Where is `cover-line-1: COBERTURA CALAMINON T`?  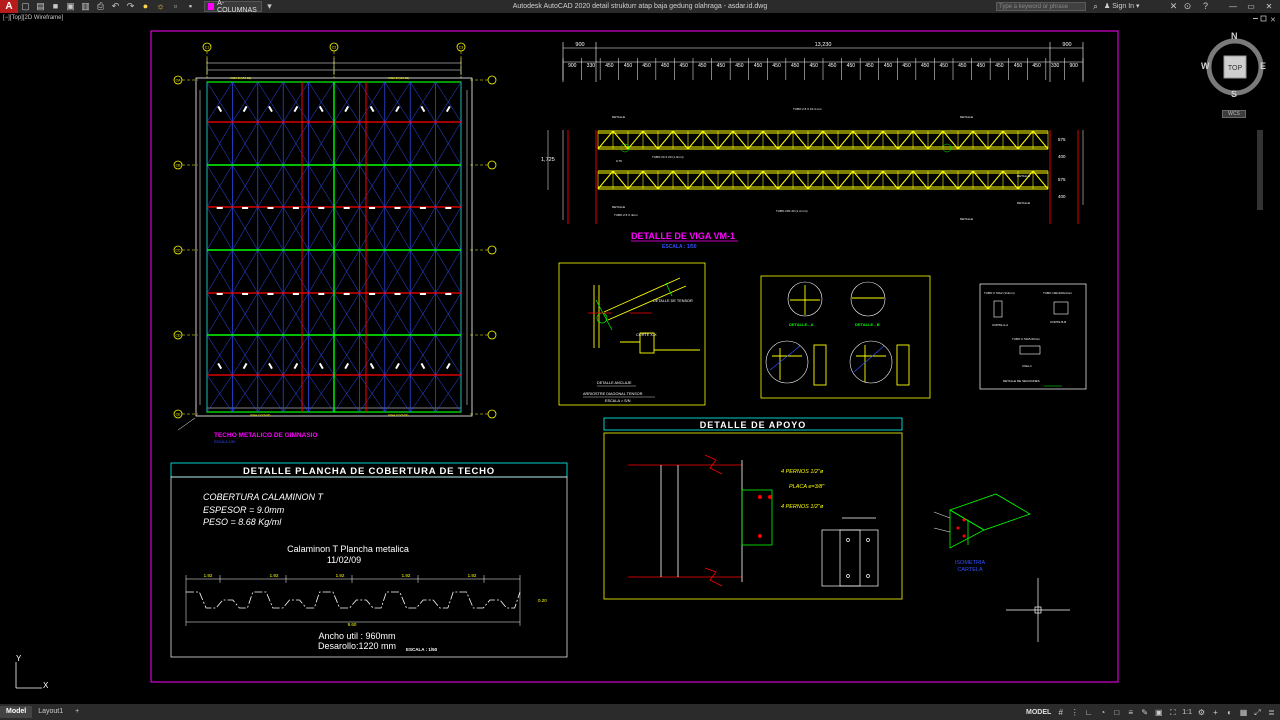
cover-line-1: COBERTURA CALAMINON T is located at coordinates (264, 497).